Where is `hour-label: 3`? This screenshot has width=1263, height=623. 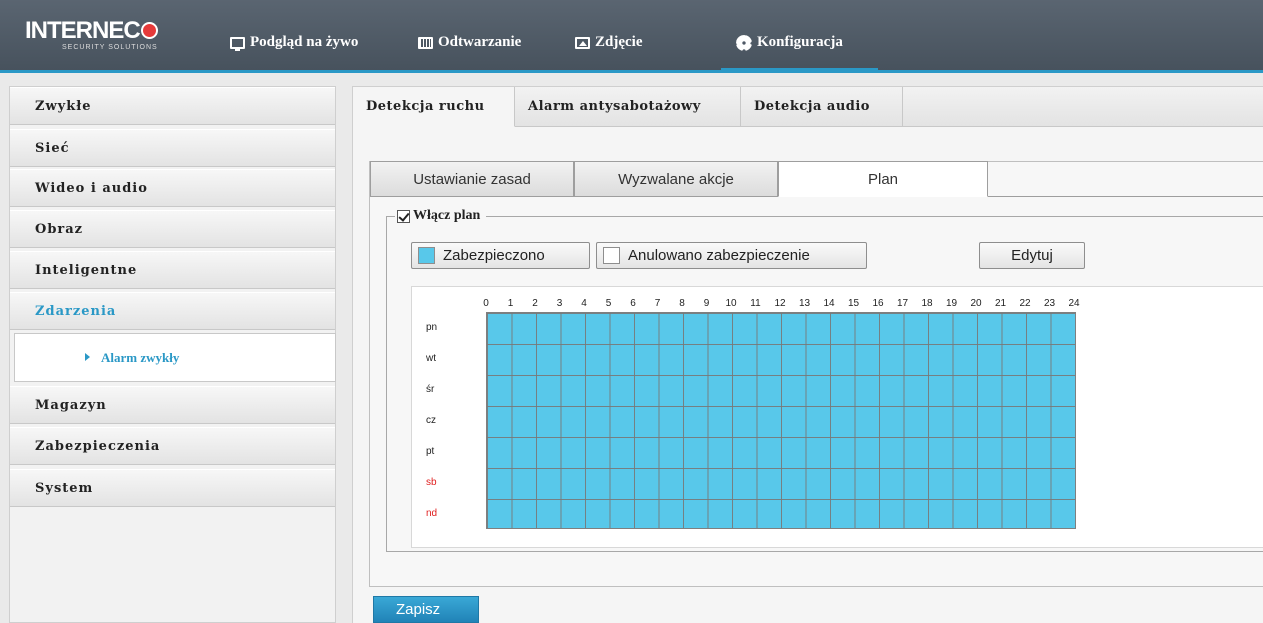
hour-label: 3 is located at coordinates (559, 303).